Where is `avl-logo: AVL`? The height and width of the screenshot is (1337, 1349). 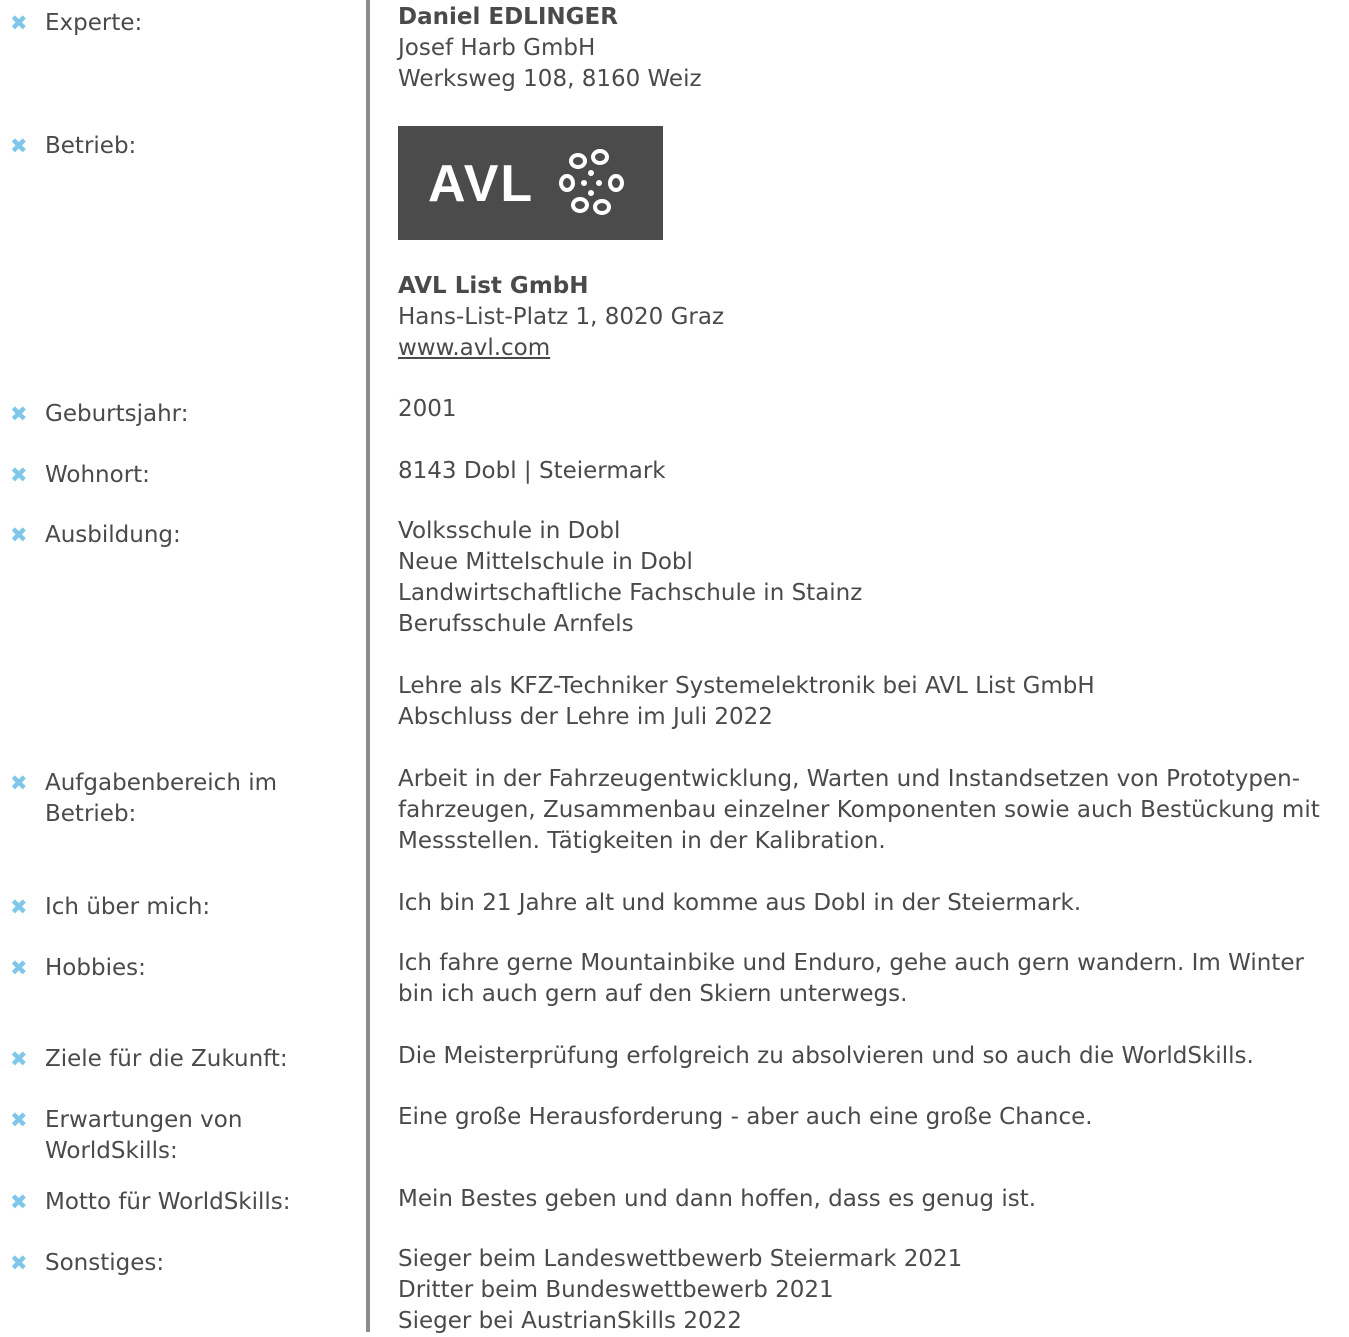
avl-logo: AVL is located at coordinates (530, 183).